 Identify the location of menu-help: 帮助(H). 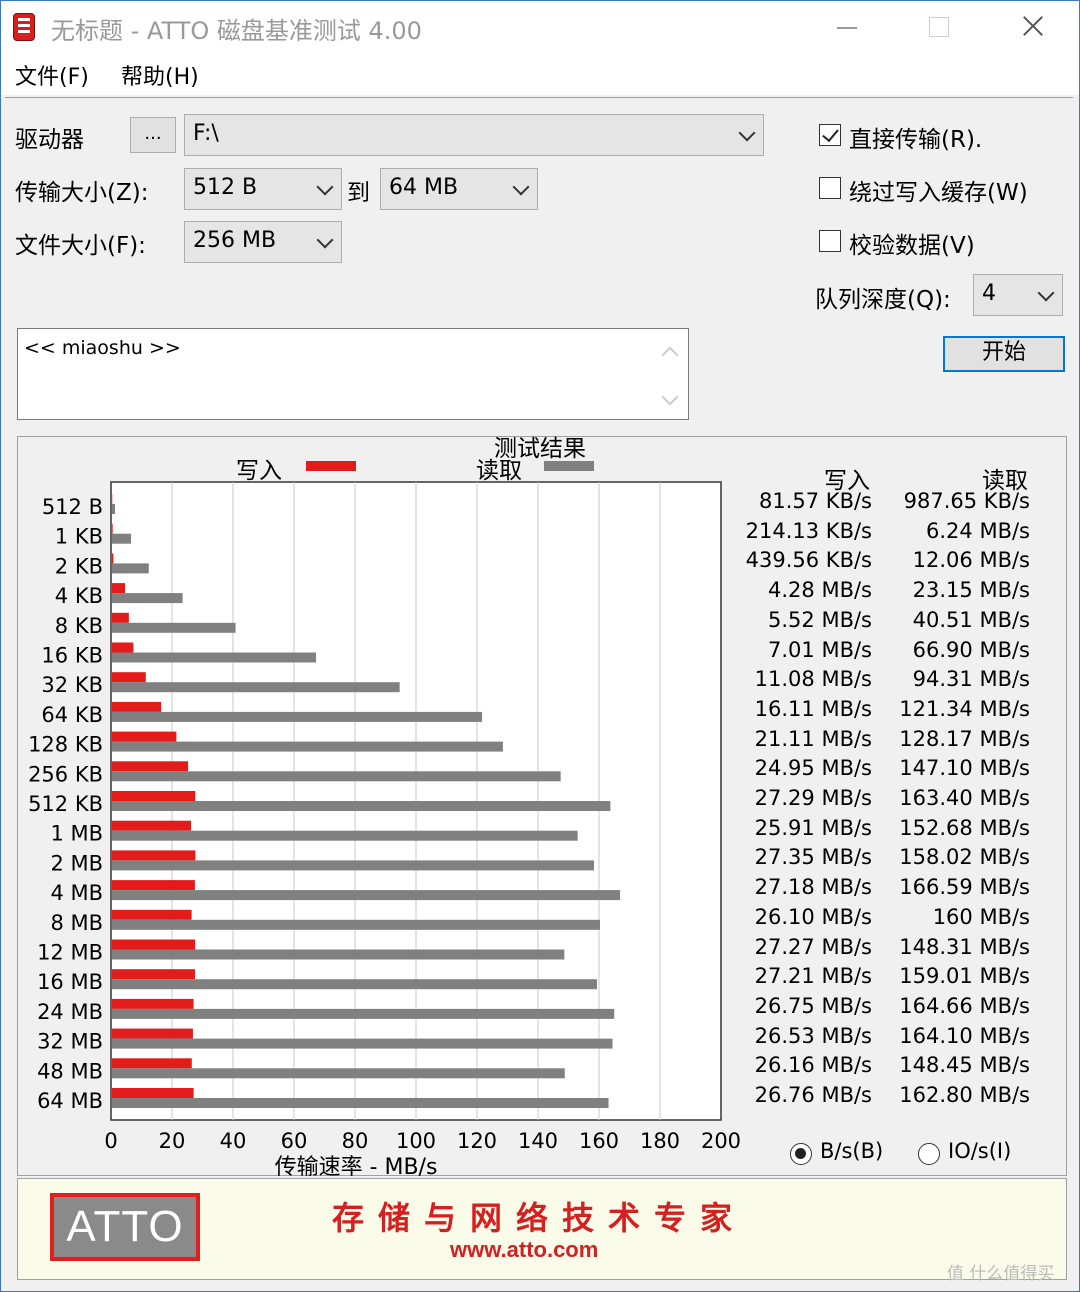
(160, 75).